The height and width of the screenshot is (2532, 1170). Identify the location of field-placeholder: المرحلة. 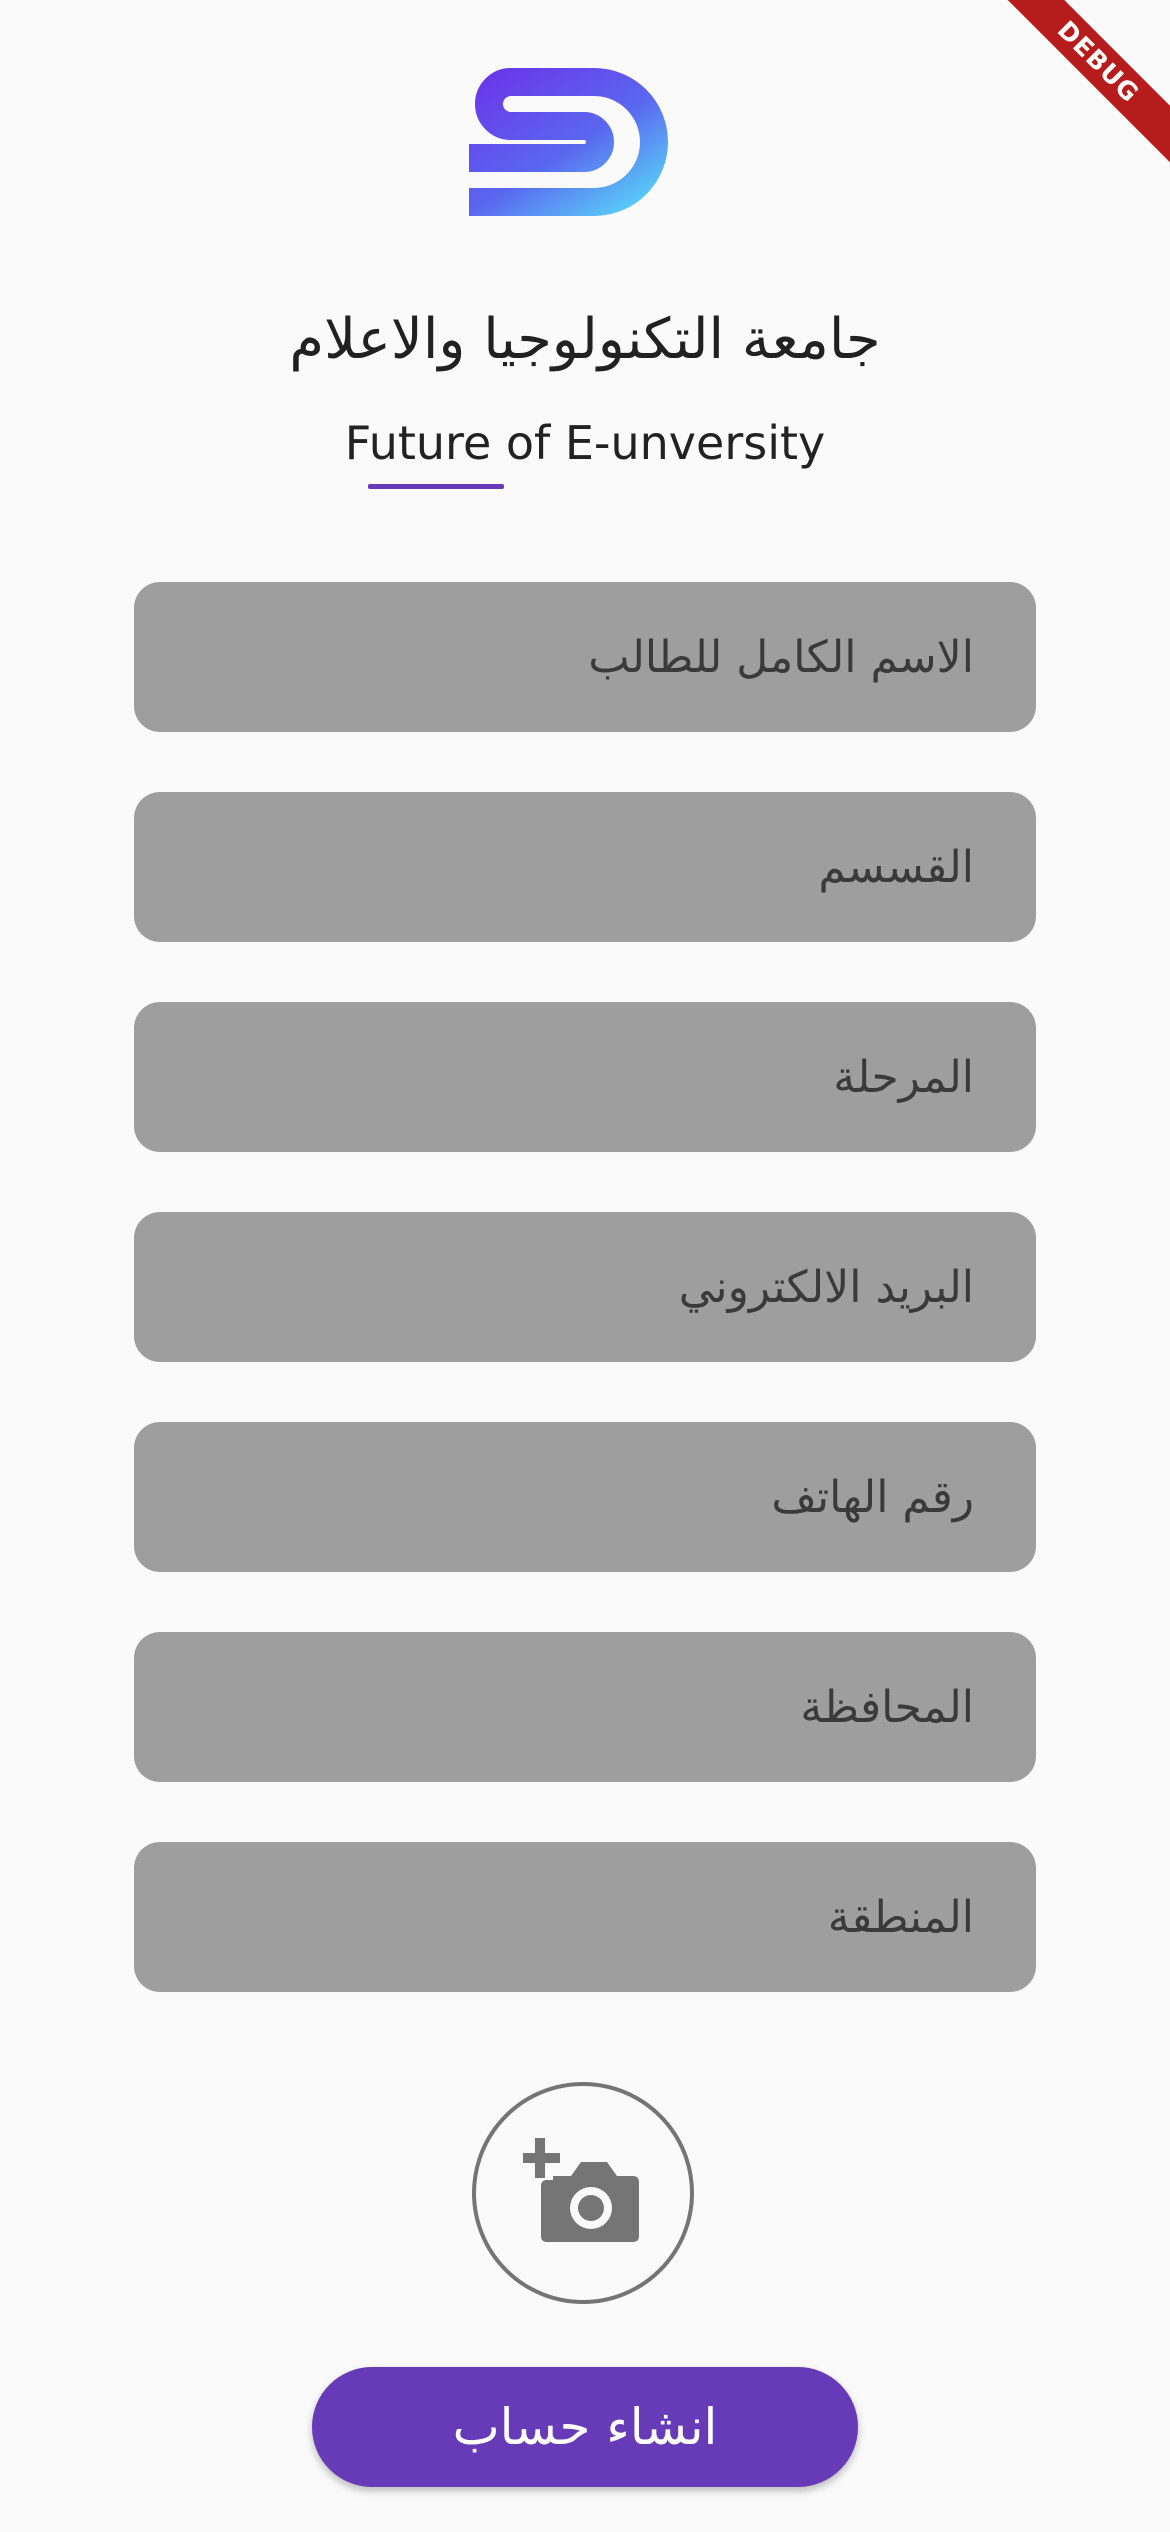
(903, 1077).